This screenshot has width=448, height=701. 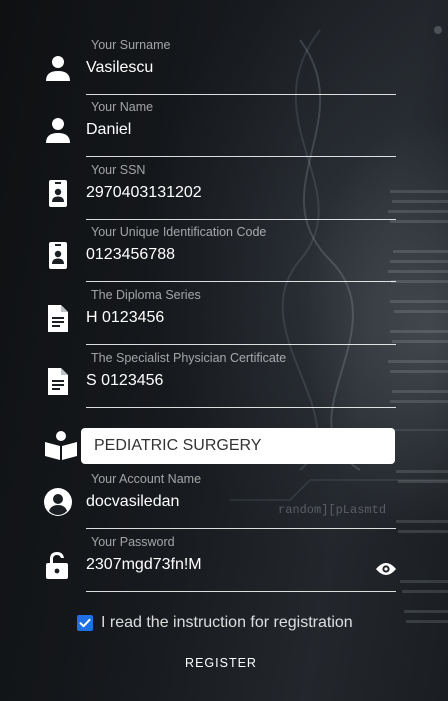 I want to click on field-value: Vasilescu, so click(x=119, y=68).